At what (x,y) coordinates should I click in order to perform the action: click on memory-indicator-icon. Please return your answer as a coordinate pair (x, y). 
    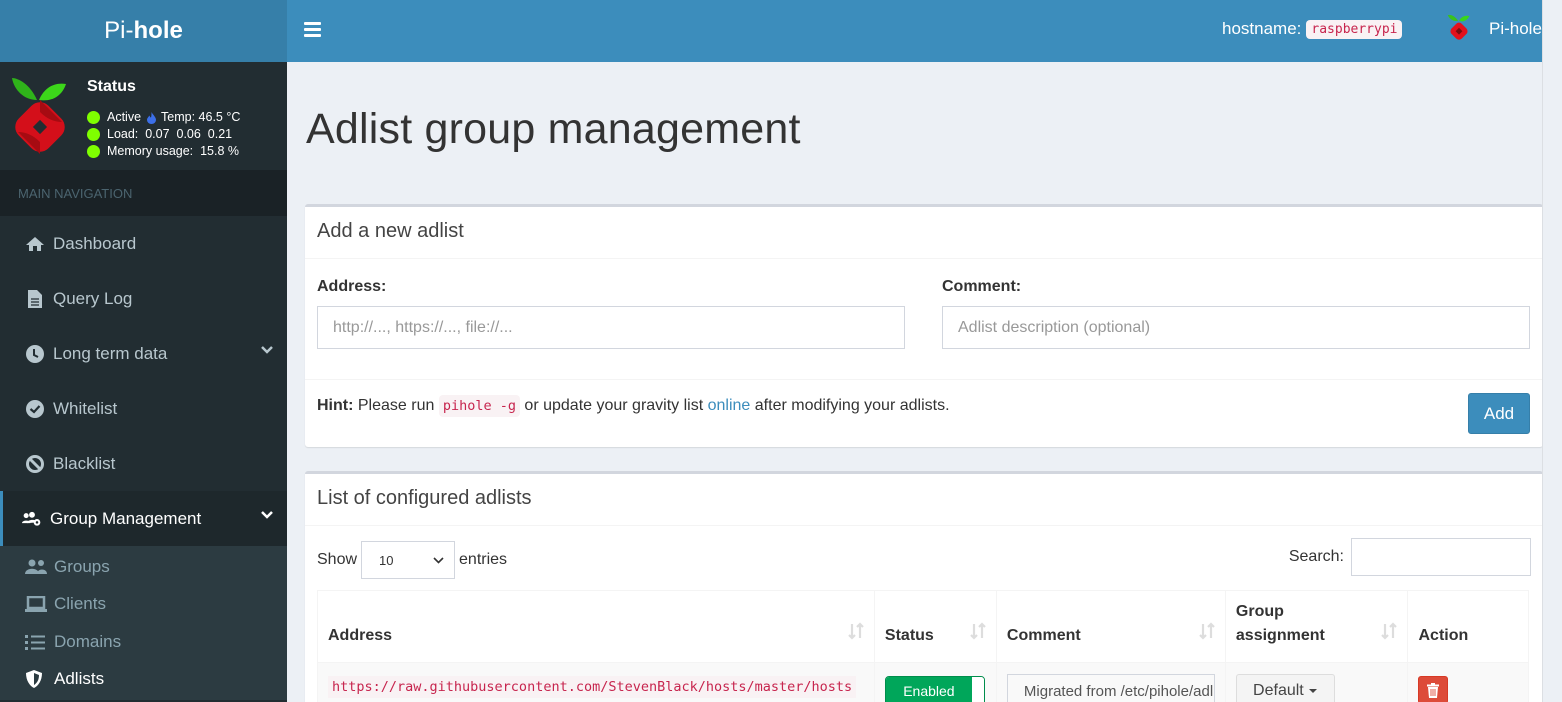
    Looking at the image, I should click on (93, 151).